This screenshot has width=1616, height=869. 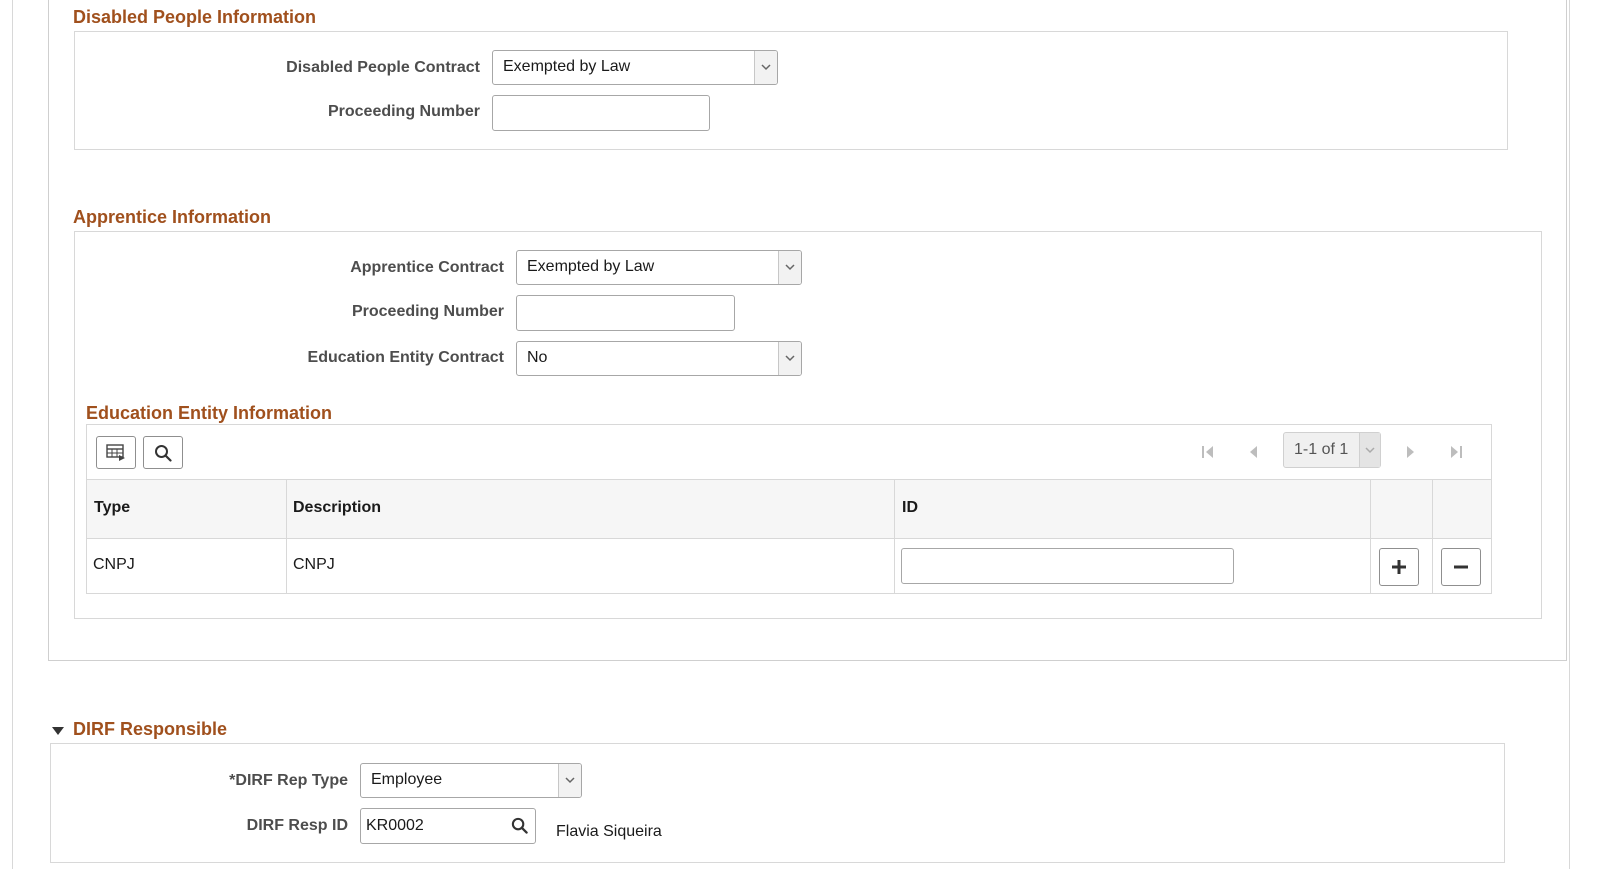 What do you see at coordinates (1321, 449) in the screenshot?
I see `pager-text: 1-1 of 1` at bounding box center [1321, 449].